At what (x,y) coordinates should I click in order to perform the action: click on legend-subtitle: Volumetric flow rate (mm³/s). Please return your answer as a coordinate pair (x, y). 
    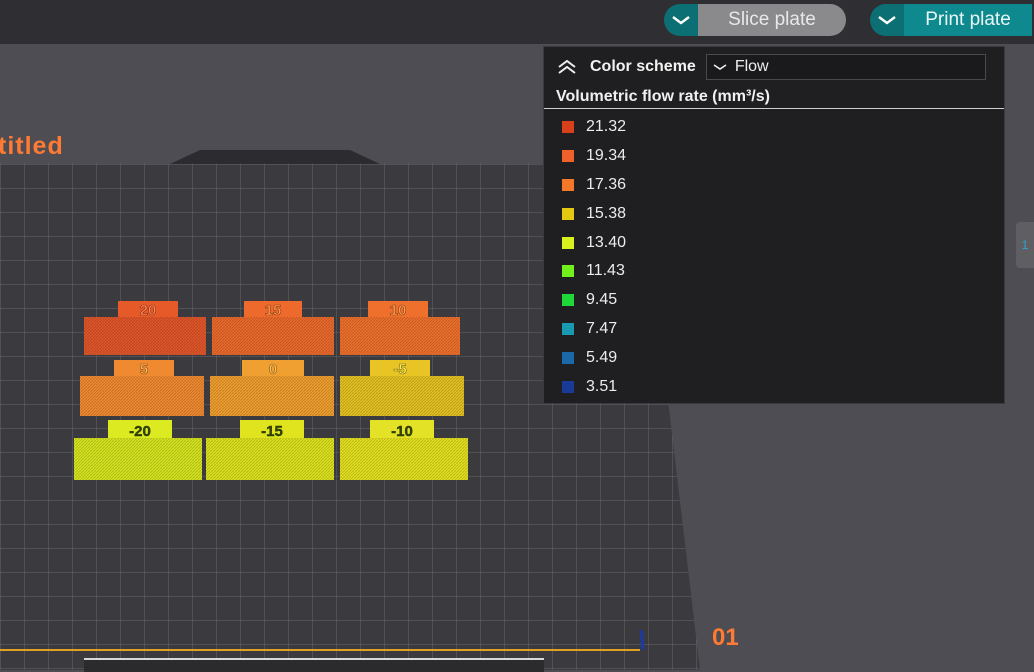
    Looking at the image, I should click on (774, 98).